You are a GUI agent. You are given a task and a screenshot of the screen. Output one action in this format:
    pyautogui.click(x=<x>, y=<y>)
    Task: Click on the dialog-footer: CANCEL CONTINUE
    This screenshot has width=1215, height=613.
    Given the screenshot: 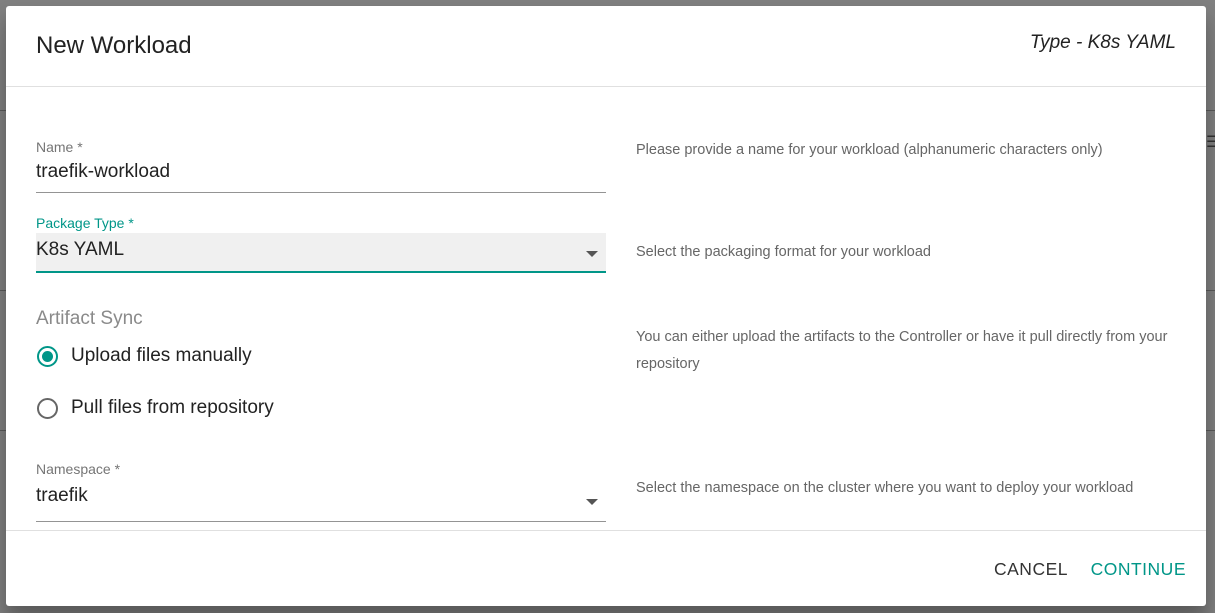 What is the action you would take?
    pyautogui.click(x=606, y=568)
    